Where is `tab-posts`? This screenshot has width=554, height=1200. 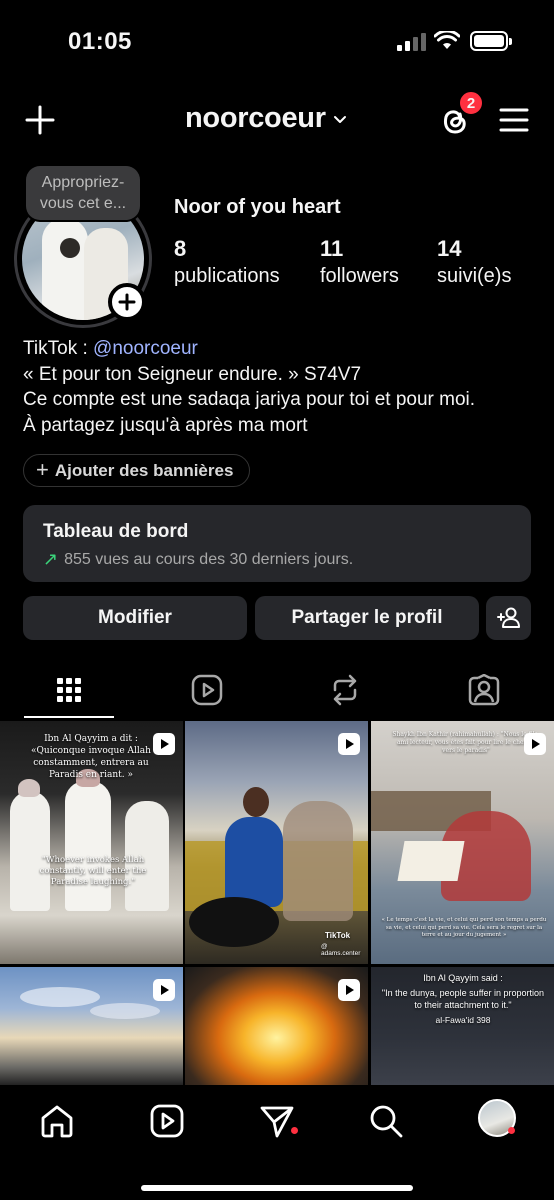
tab-posts is located at coordinates (69, 690).